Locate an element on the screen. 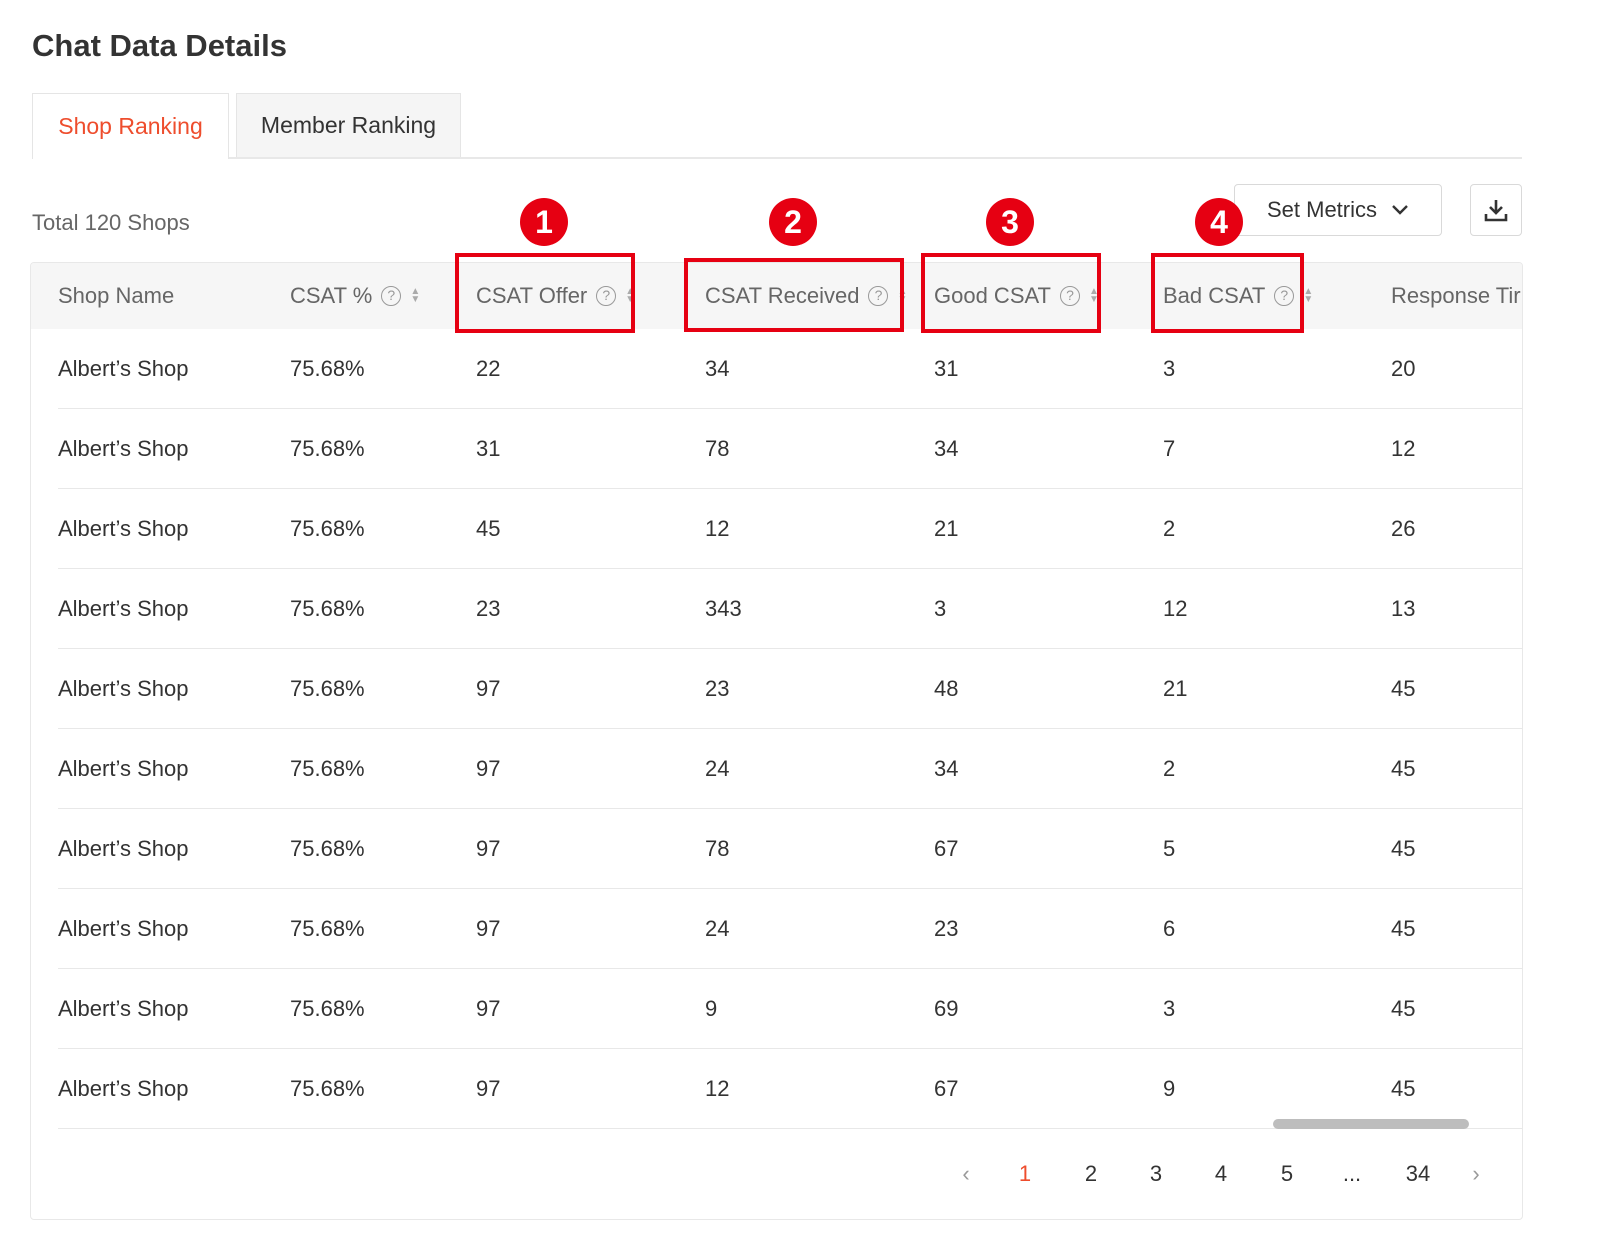 The width and height of the screenshot is (1600, 1246). bad-csat-cell: 21 is located at coordinates (1175, 688).